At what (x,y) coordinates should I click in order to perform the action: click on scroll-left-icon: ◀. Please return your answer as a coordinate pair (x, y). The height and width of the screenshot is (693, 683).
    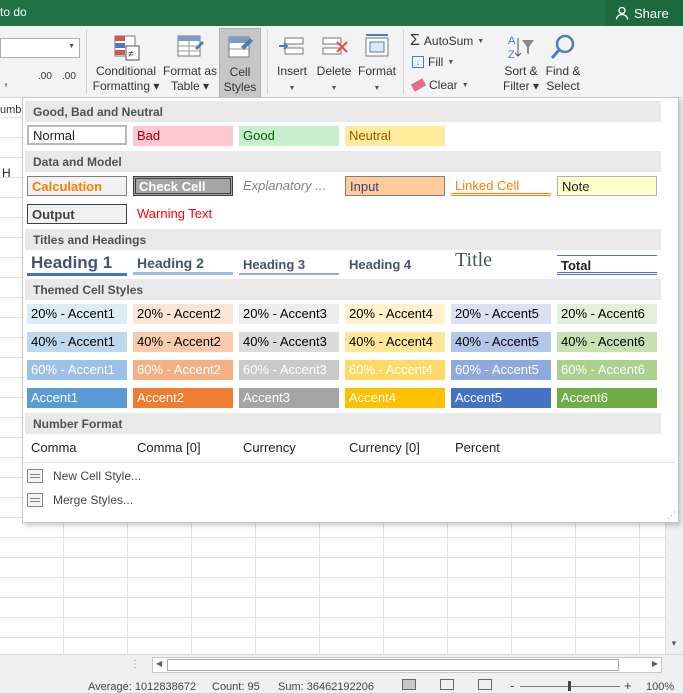
    Looking at the image, I should click on (159, 663).